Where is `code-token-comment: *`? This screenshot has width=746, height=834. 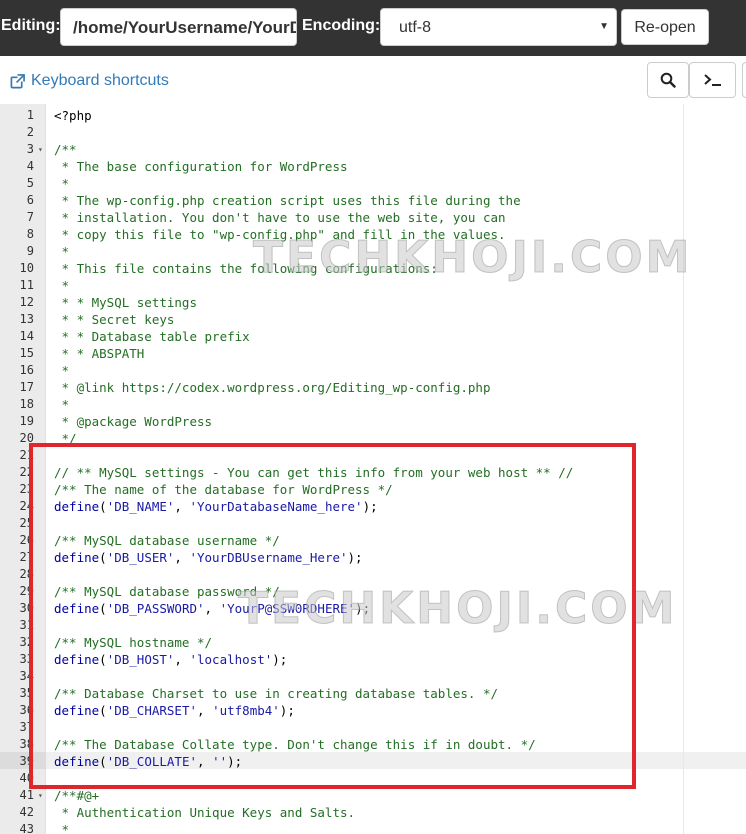 code-token-comment: * is located at coordinates (62, 285).